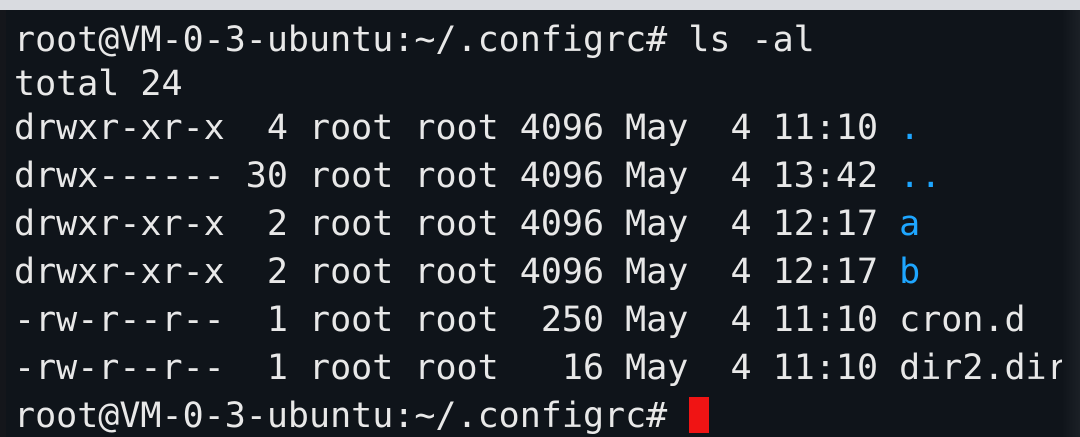  What do you see at coordinates (699, 415) in the screenshot?
I see `terminal-cursor` at bounding box center [699, 415].